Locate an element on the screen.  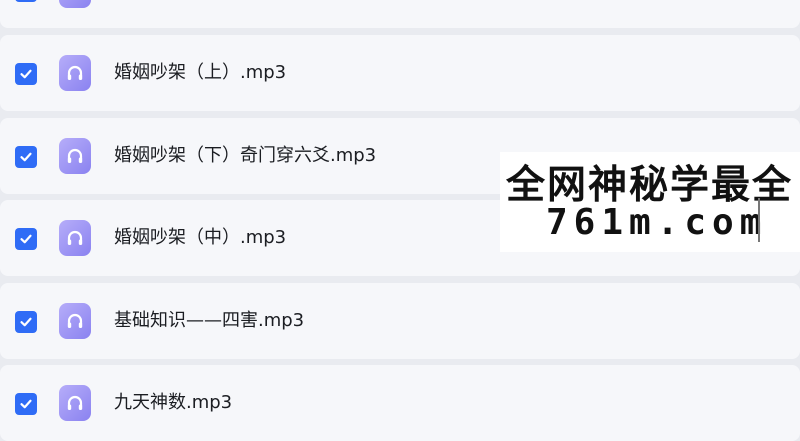
file-name: 婚姻吵架（下）奇门穿六爻.mp3 is located at coordinates (245, 156).